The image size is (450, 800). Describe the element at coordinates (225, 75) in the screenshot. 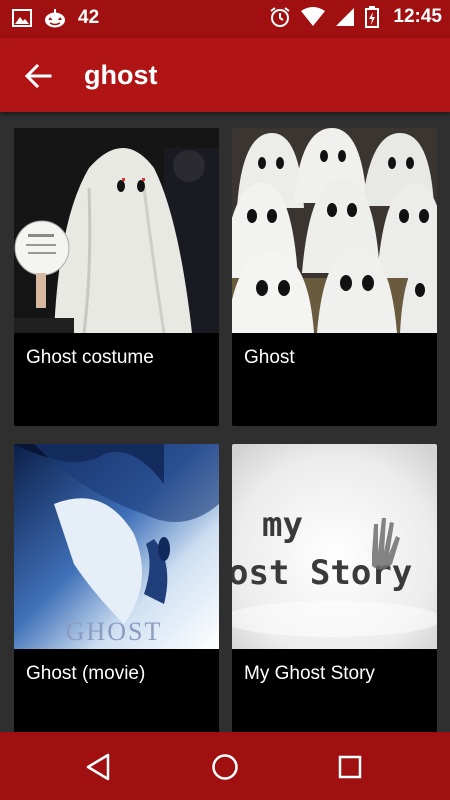

I see `app-bar: ghost` at that location.